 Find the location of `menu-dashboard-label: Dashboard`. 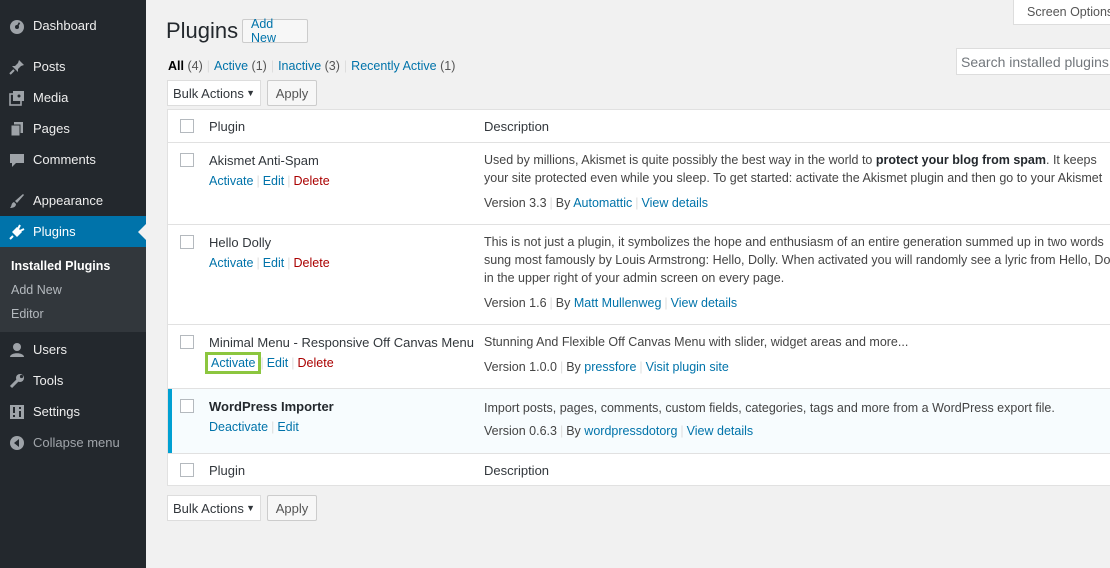

menu-dashboard-label: Dashboard is located at coordinates (65, 25).